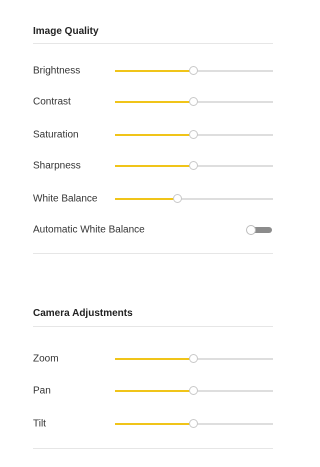 The width and height of the screenshot is (320, 467). I want to click on toggle-knob, so click(251, 230).